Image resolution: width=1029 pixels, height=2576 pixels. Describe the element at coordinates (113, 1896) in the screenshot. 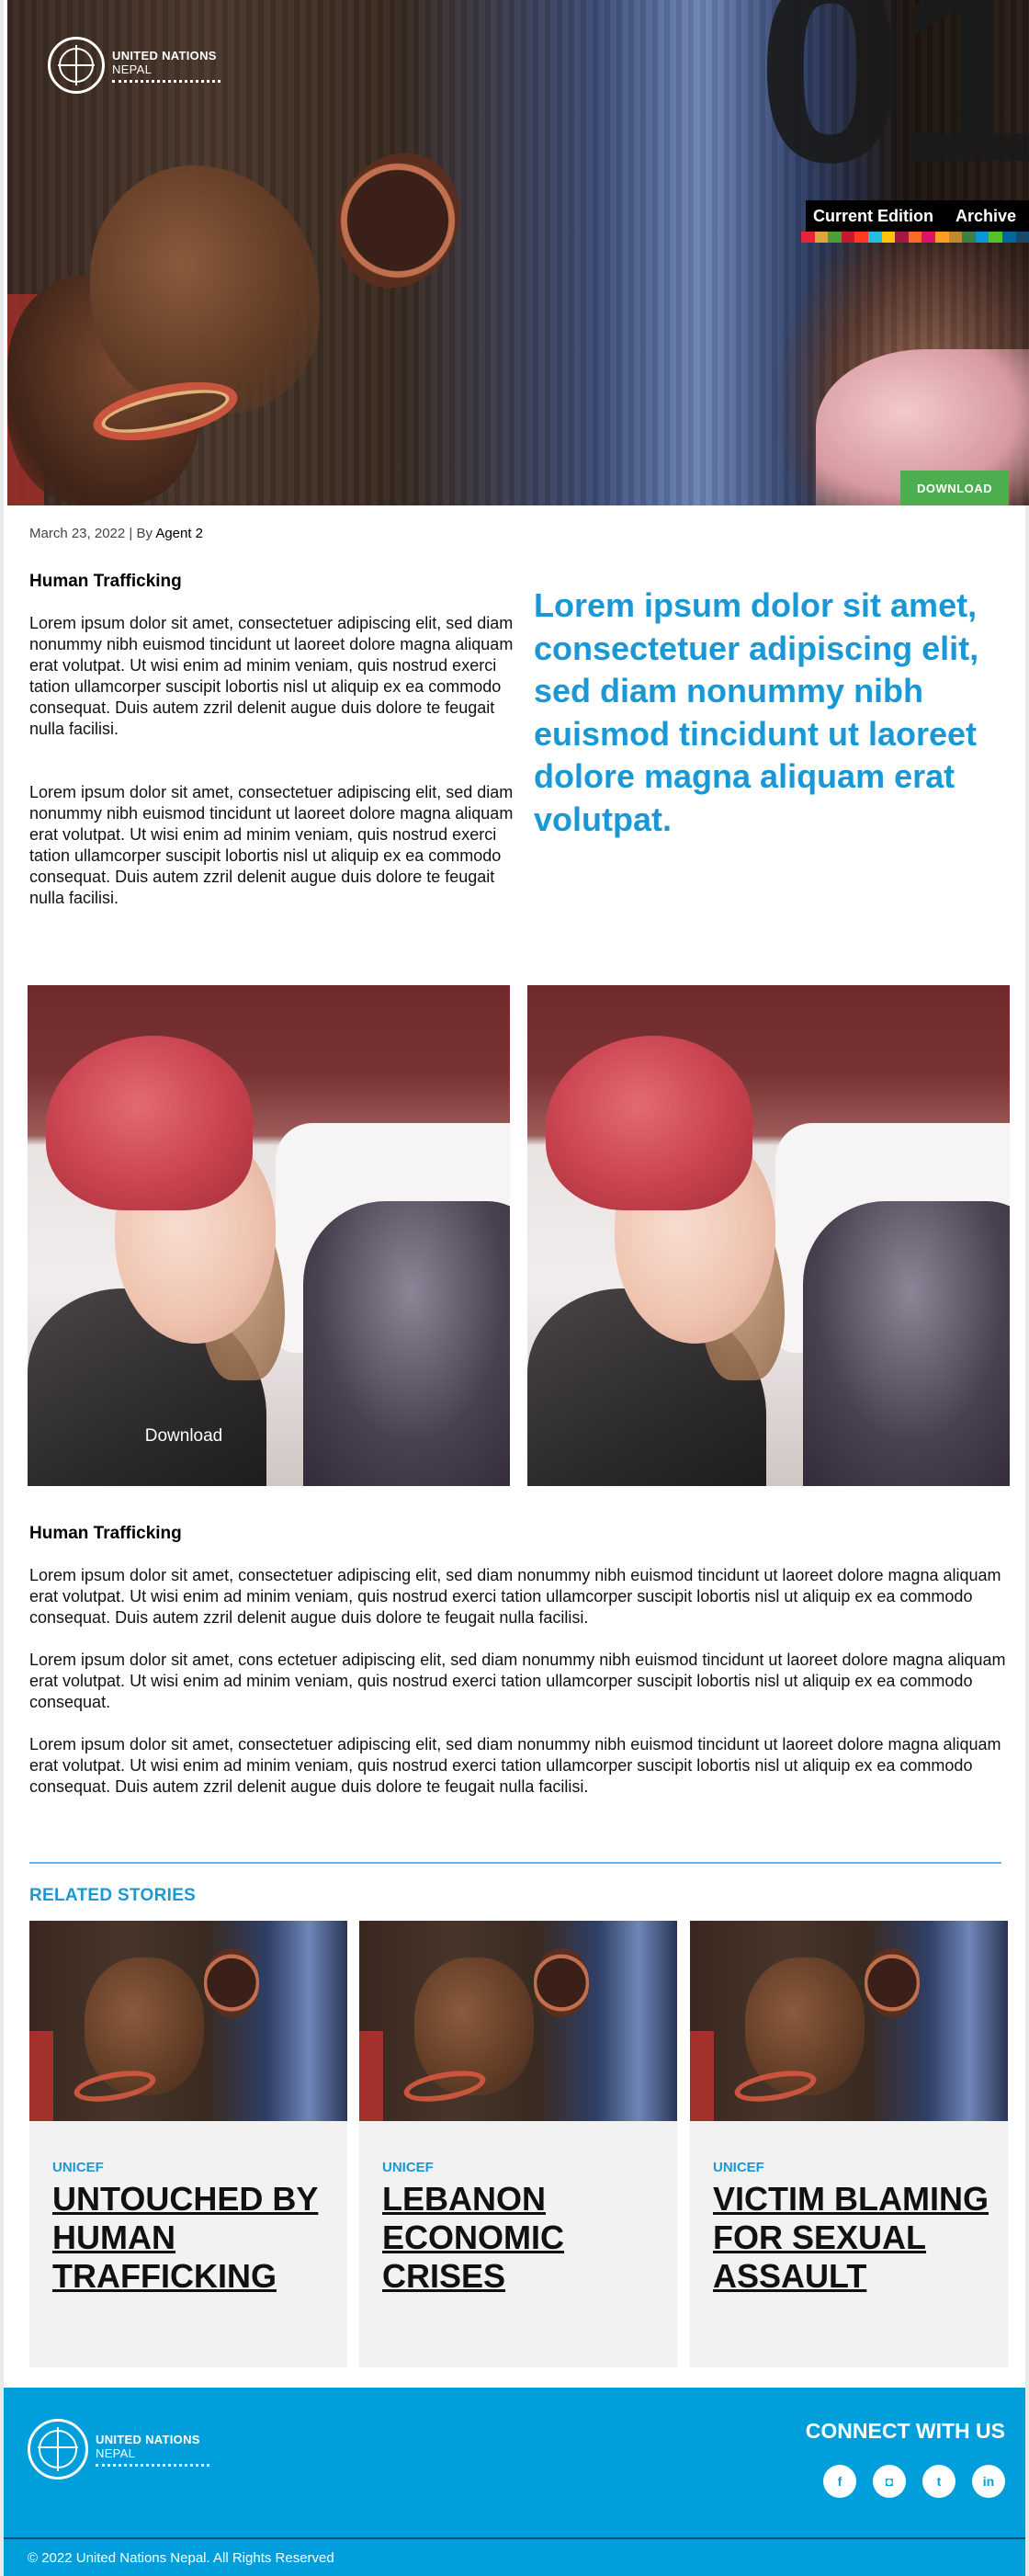

I see `related-stories-title: RELATED STORIES` at that location.